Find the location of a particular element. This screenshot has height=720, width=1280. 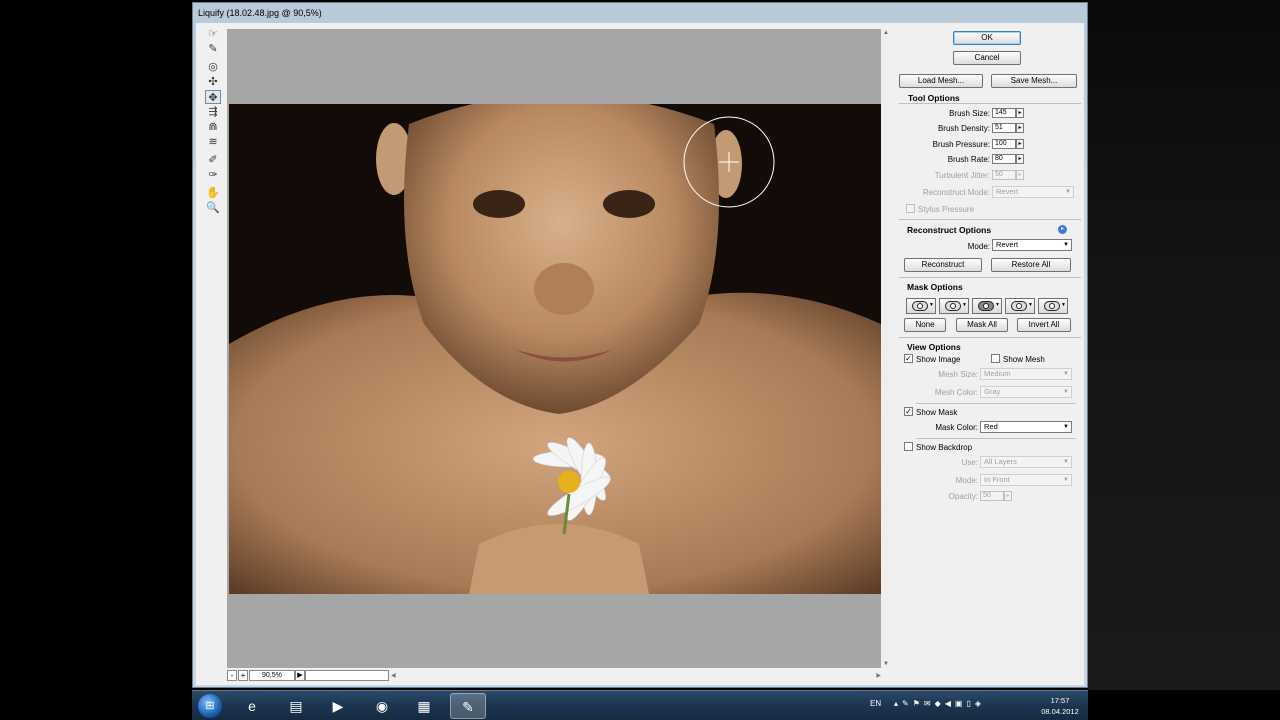

backdrop-opacity-label: Opacity: is located at coordinates (963, 496).